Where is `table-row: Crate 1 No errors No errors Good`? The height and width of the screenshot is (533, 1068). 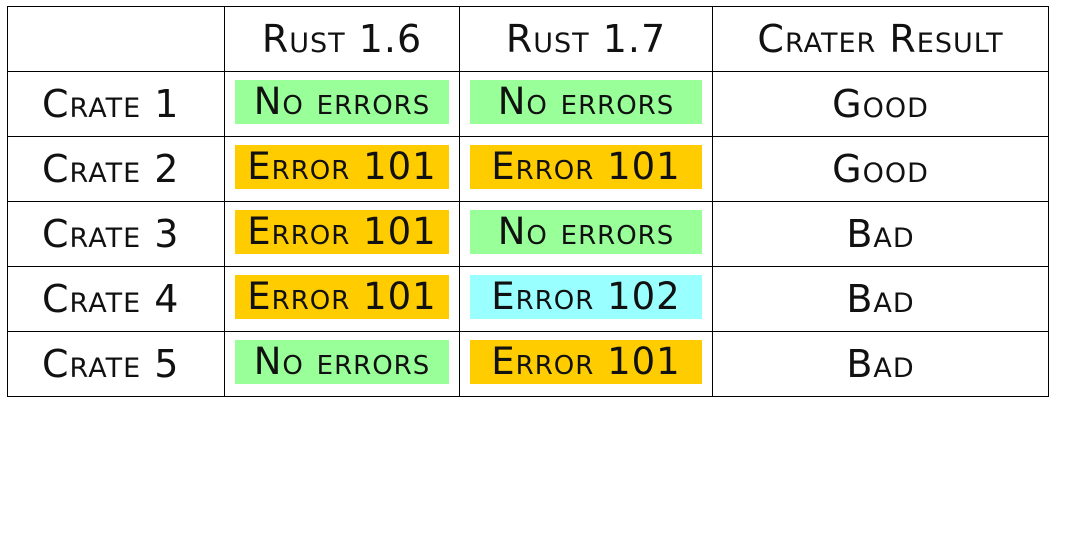
table-row: Crate 1 No errors No errors Good is located at coordinates (528, 104).